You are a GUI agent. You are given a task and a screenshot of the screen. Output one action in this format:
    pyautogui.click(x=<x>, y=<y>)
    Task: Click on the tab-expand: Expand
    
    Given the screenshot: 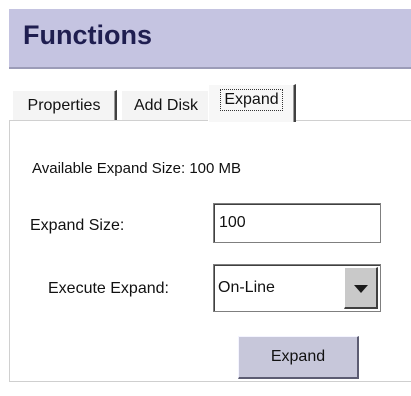 What is the action you would take?
    pyautogui.click(x=252, y=103)
    